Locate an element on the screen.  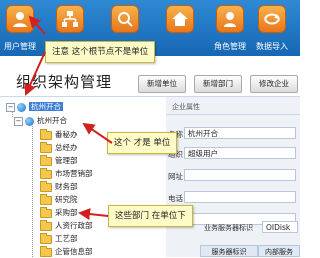
arrow-to-departments is located at coordinates (93, 214).